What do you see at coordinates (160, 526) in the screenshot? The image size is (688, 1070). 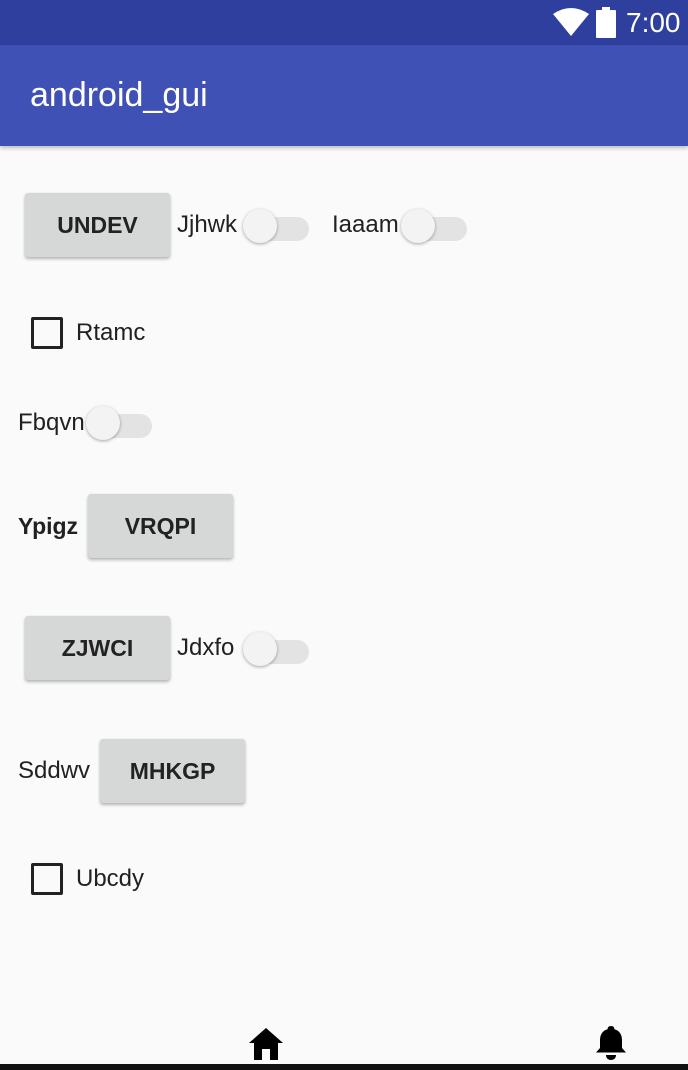 I see `vrqpi-button: VRQPI` at bounding box center [160, 526].